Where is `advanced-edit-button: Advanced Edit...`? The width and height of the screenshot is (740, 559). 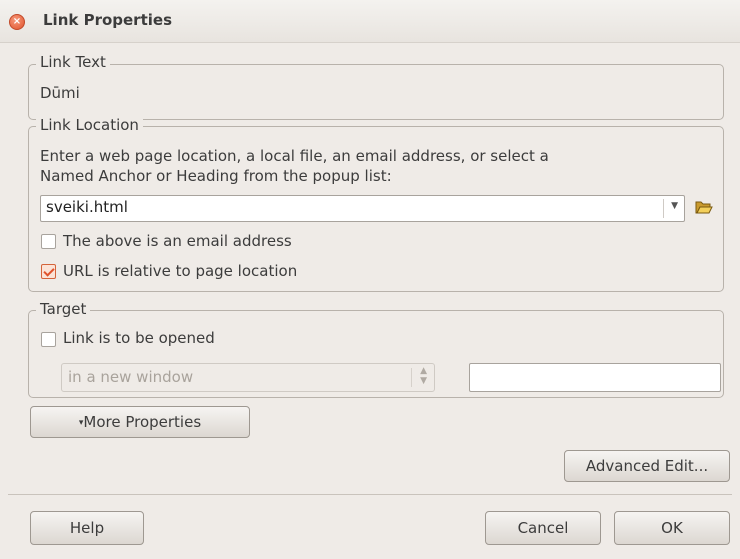
advanced-edit-button: Advanced Edit... is located at coordinates (647, 466).